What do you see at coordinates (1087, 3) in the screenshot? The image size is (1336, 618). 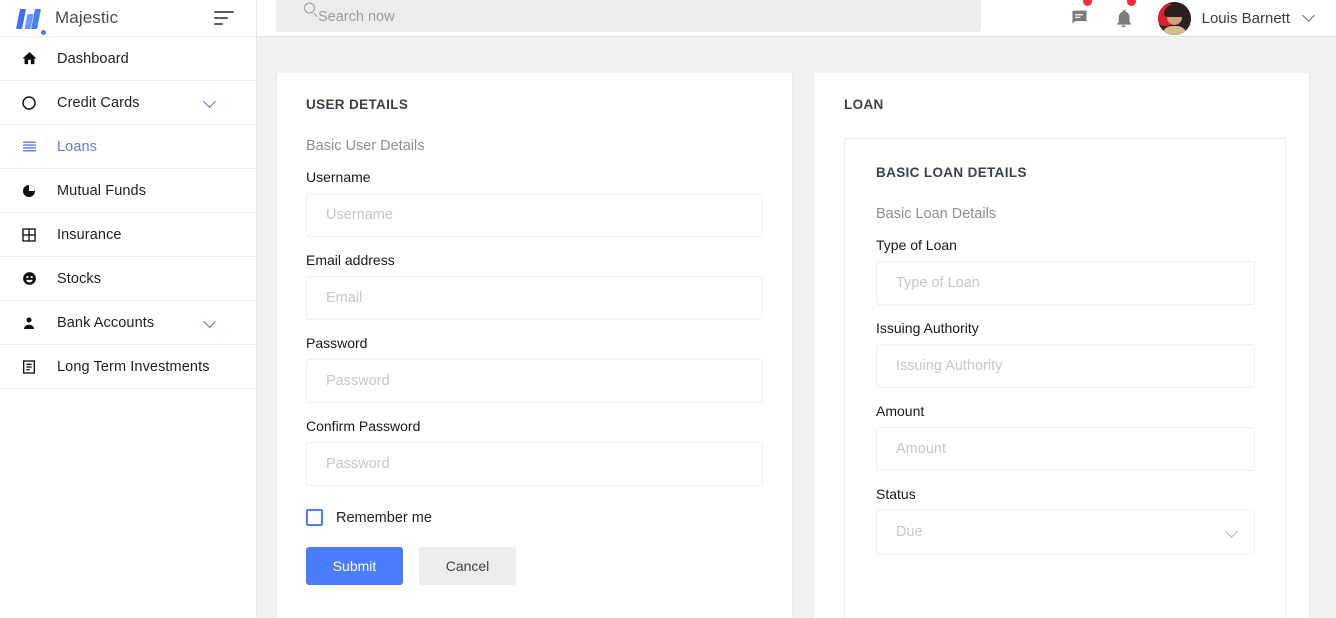 I see `message-badge` at bounding box center [1087, 3].